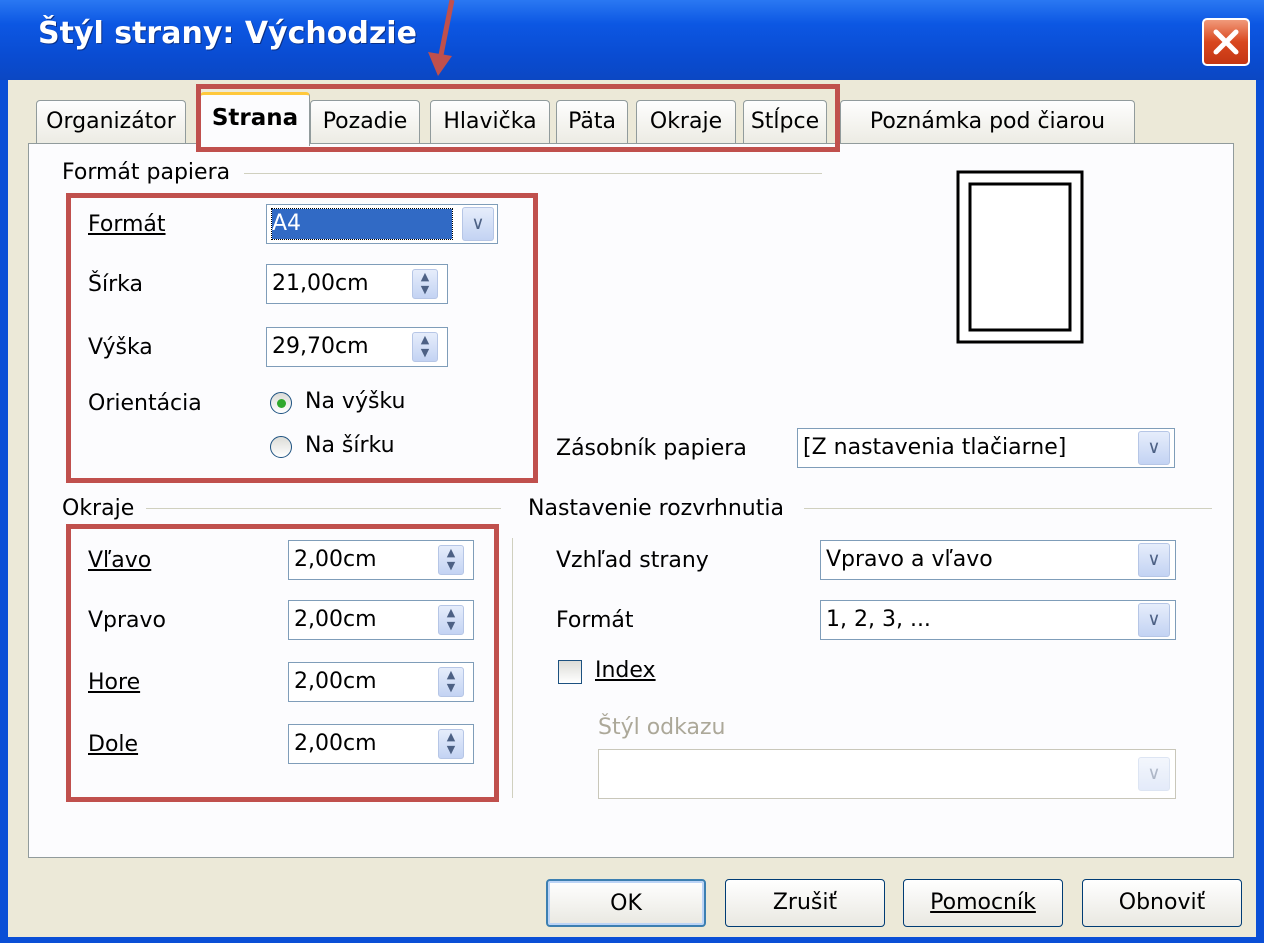  I want to click on index-checkbox, so click(570, 672).